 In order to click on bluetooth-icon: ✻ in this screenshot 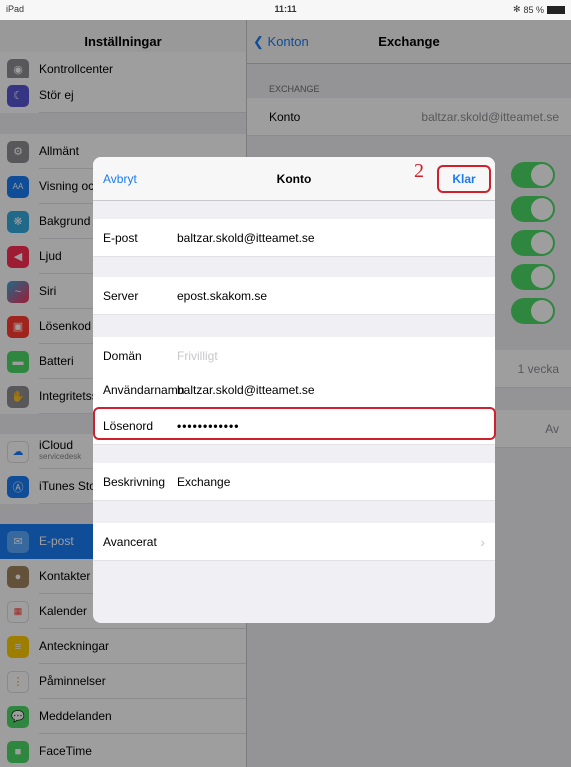, I will do `click(516, 9)`.